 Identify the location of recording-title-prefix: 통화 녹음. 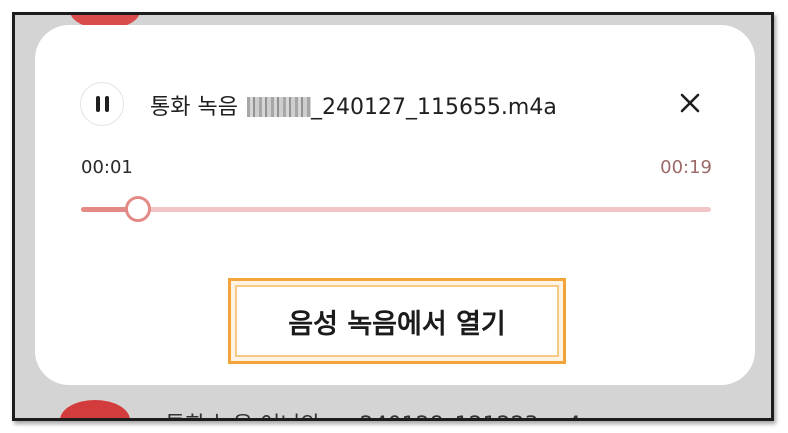
(194, 107).